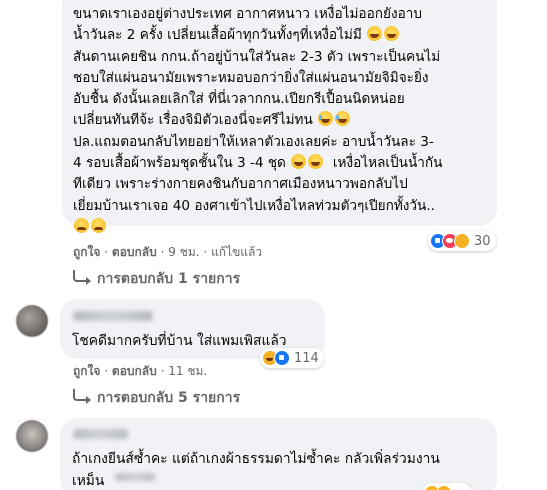 Image resolution: width=547 pixels, height=490 pixels. What do you see at coordinates (444, 487) in the screenshot?
I see `haha-icon` at bounding box center [444, 487].